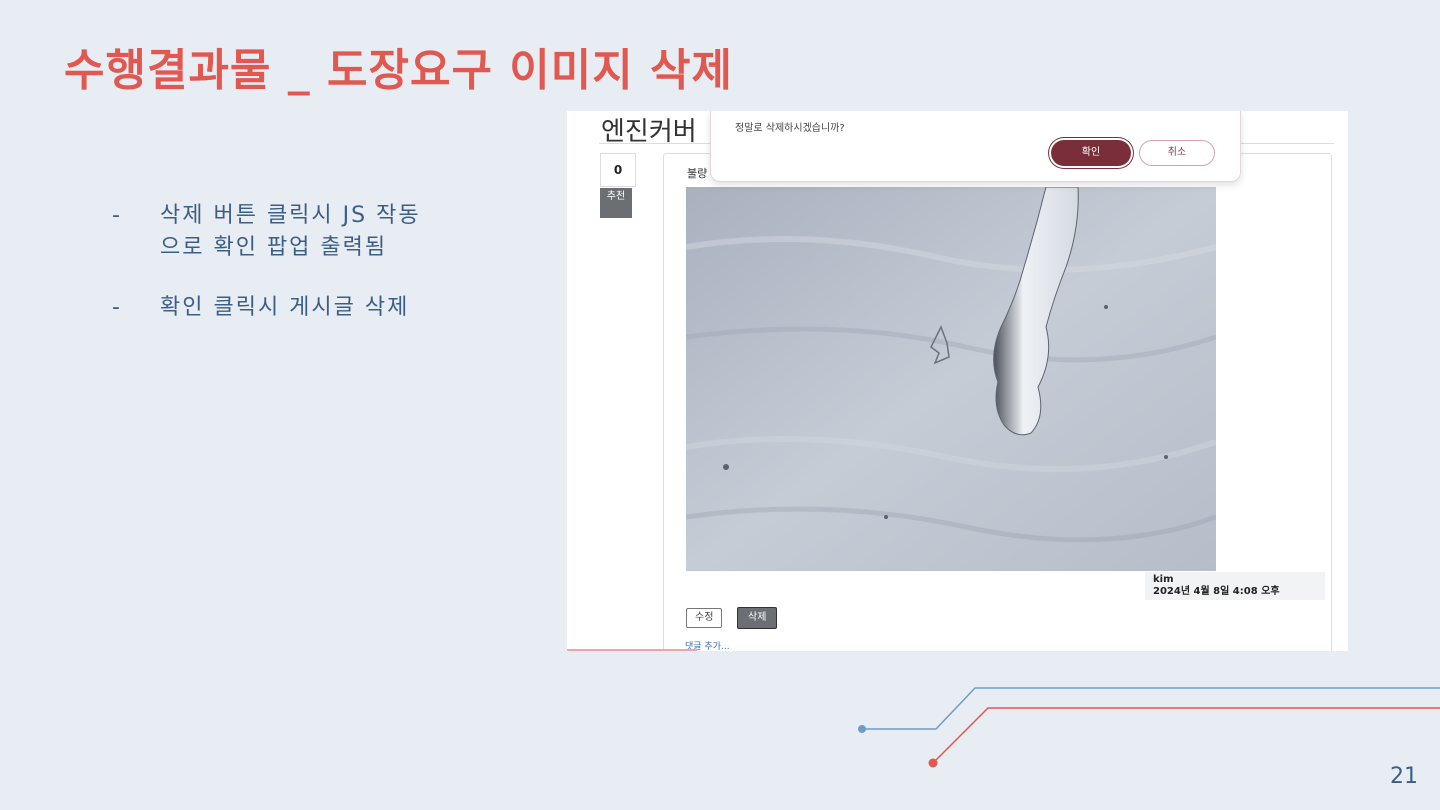 The height and width of the screenshot is (810, 1440). What do you see at coordinates (1404, 776) in the screenshot?
I see `page-number: 21` at bounding box center [1404, 776].